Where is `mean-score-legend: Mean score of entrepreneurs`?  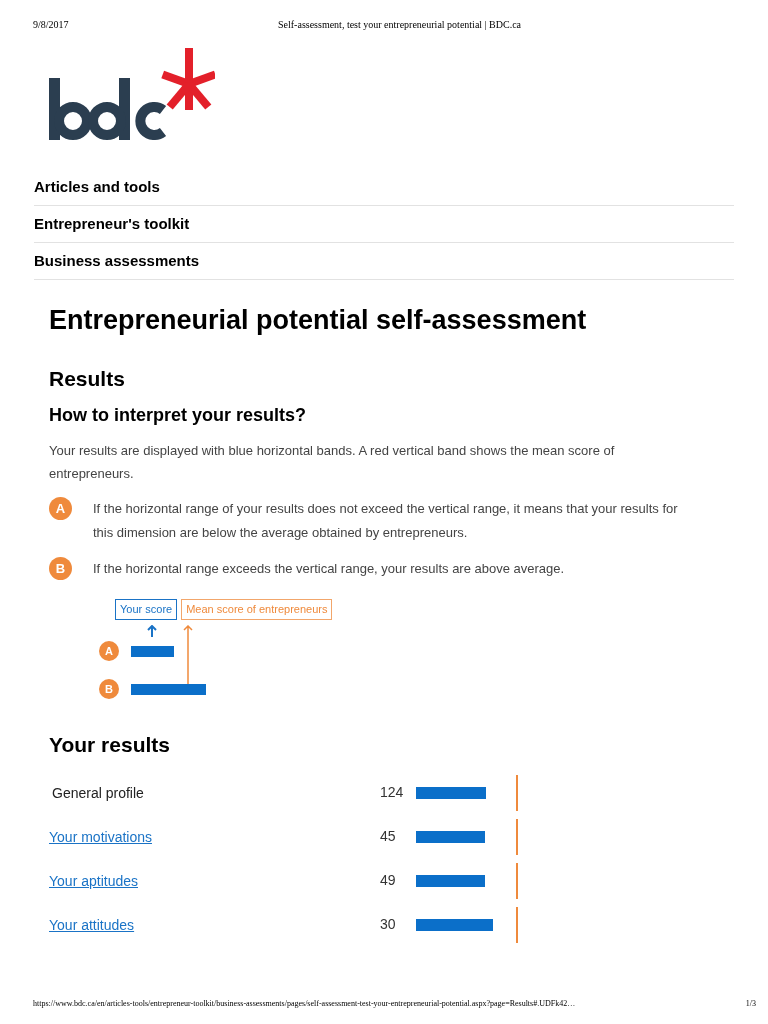 mean-score-legend: Mean score of entrepreneurs is located at coordinates (257, 609).